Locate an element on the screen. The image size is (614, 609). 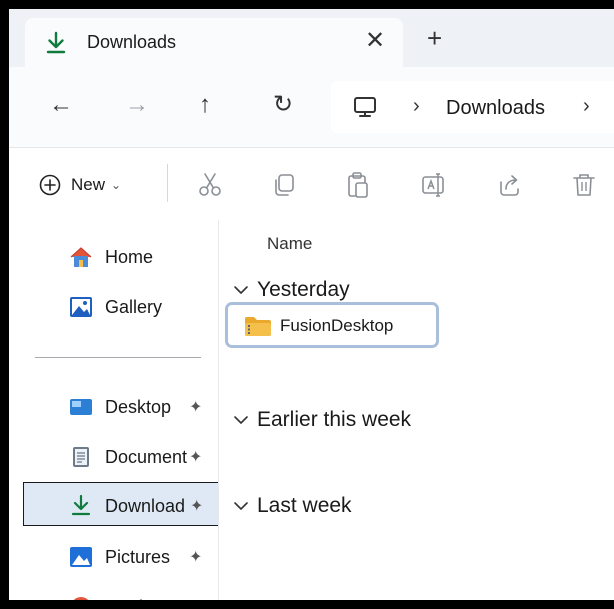
breadcrumb-downloads: Downloads is located at coordinates (495, 108).